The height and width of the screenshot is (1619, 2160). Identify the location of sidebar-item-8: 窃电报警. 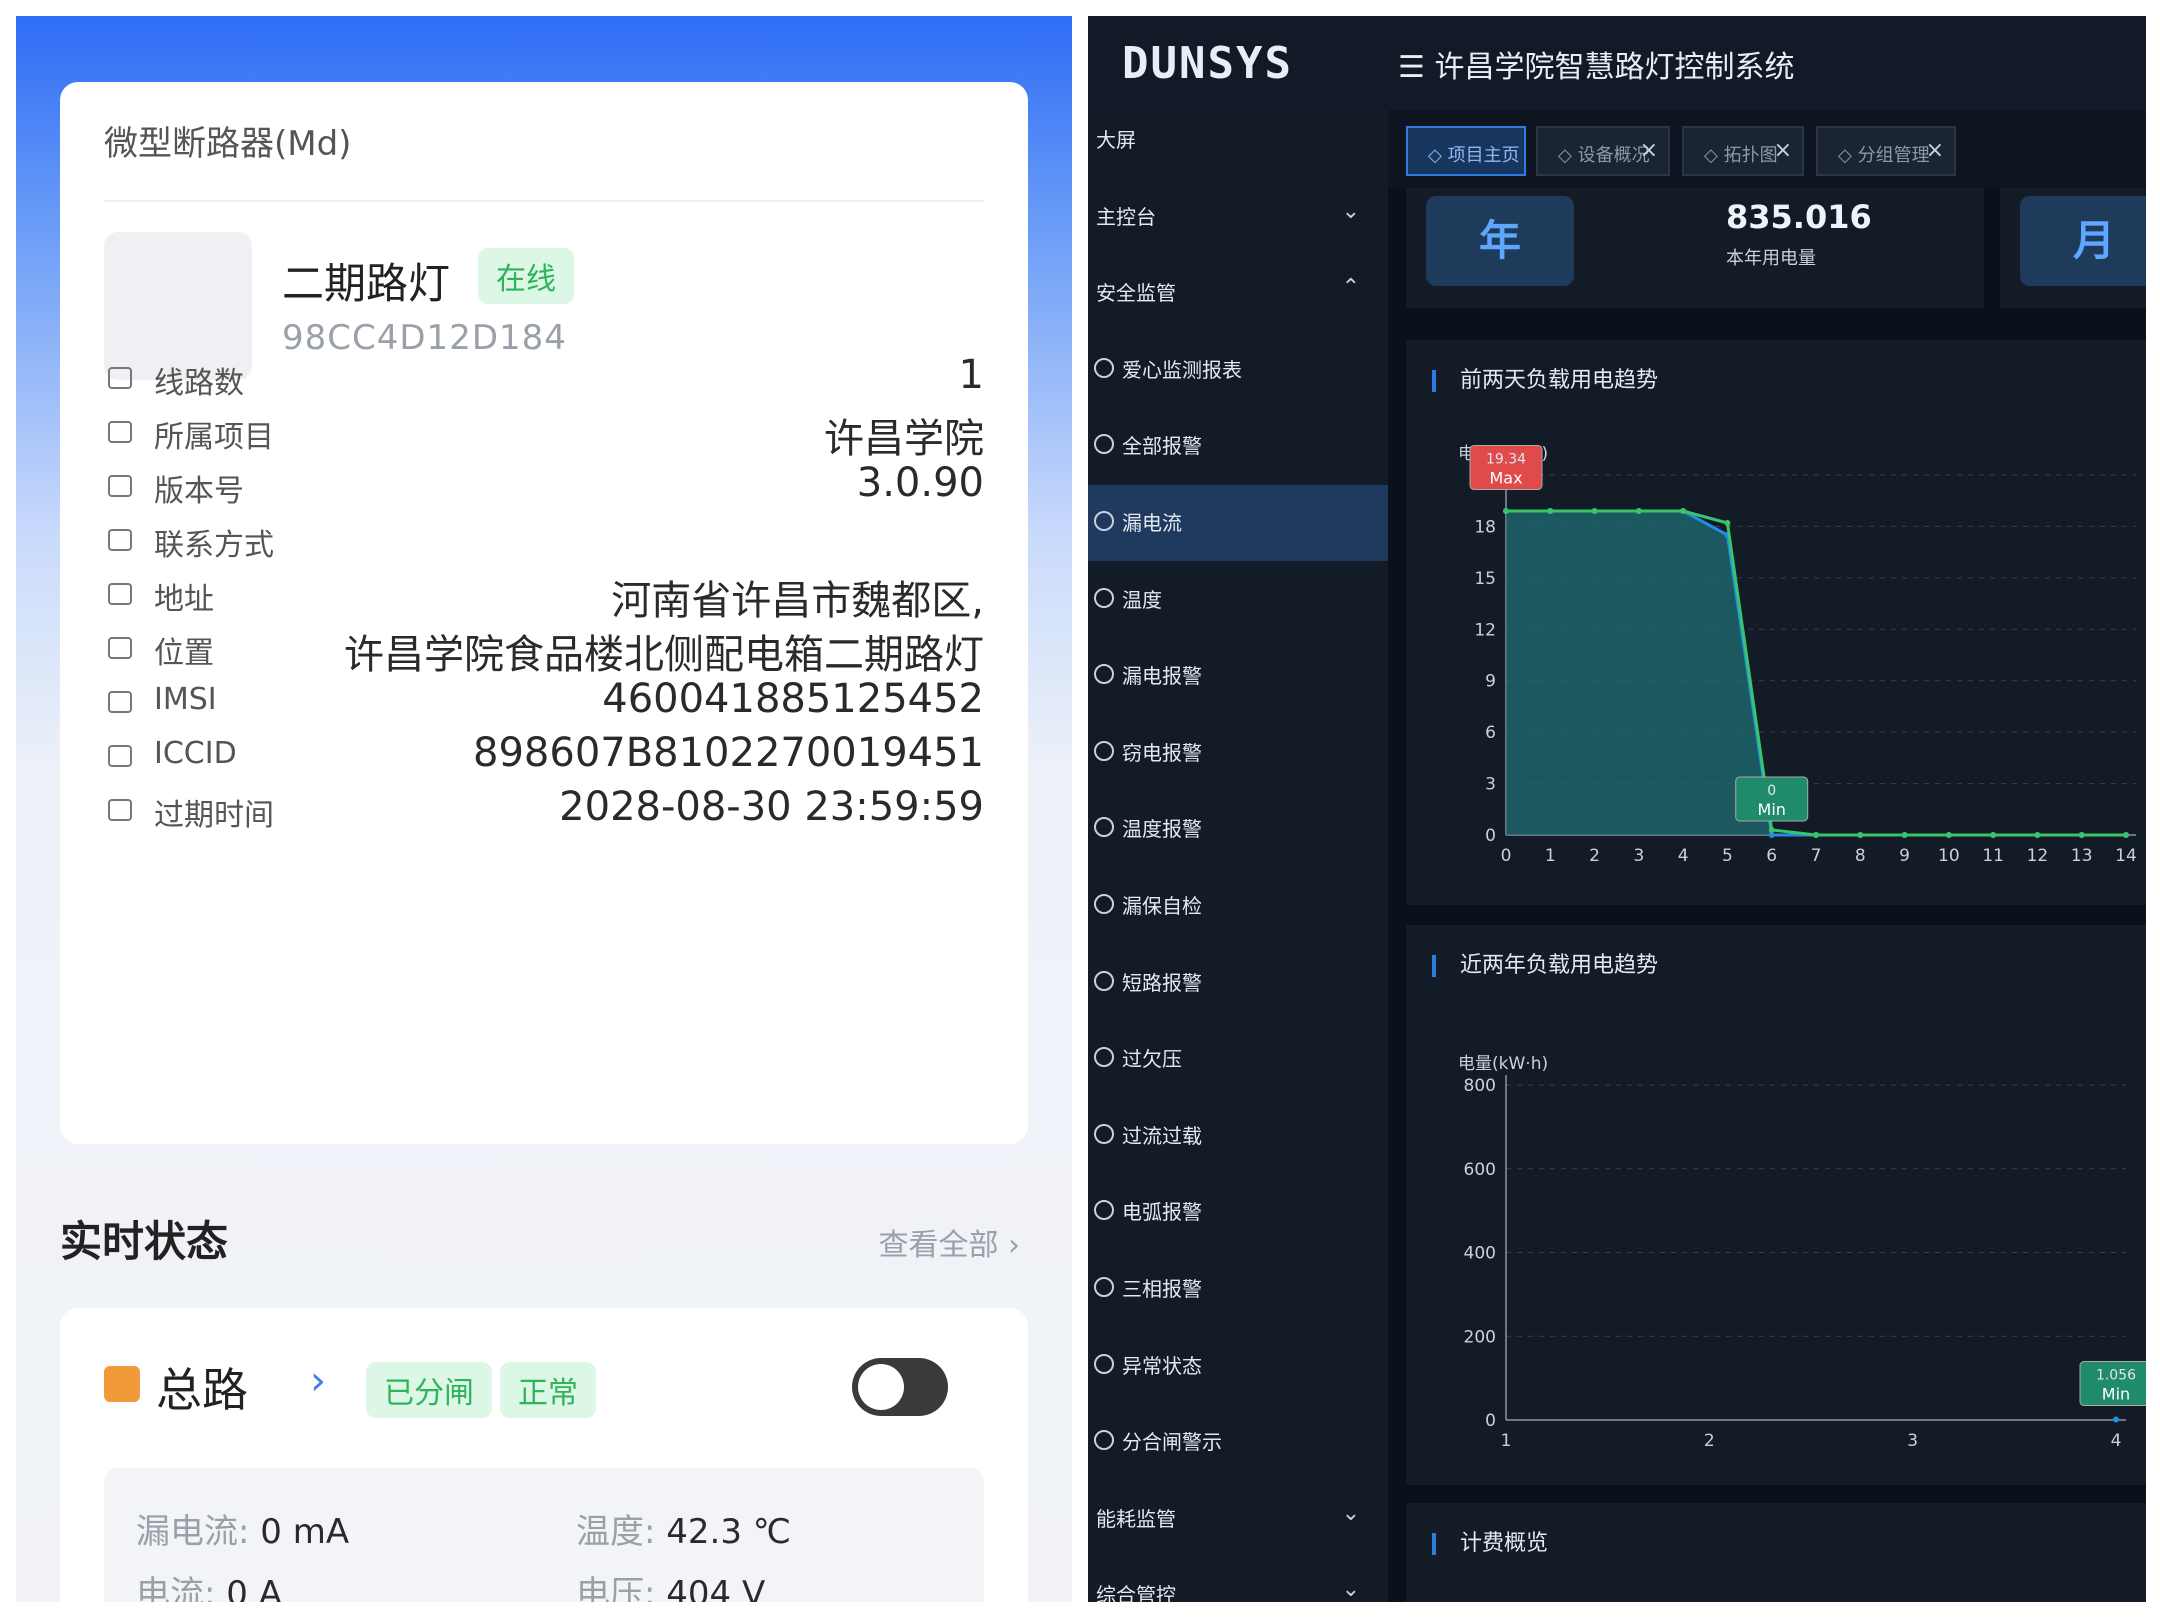
(1238, 753).